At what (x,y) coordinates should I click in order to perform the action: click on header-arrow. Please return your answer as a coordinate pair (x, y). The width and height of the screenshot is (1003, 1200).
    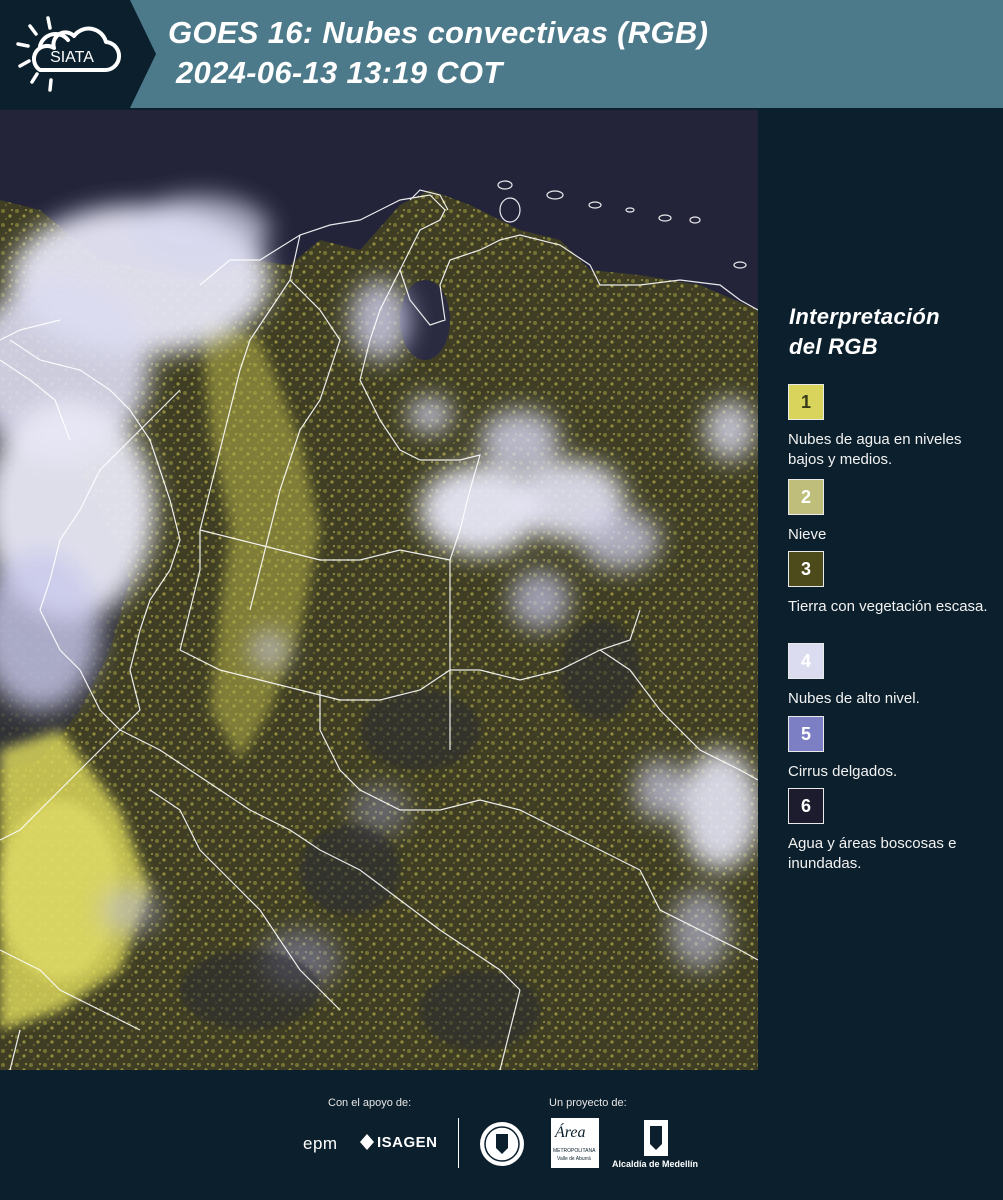
    Looking at the image, I should click on (143, 54).